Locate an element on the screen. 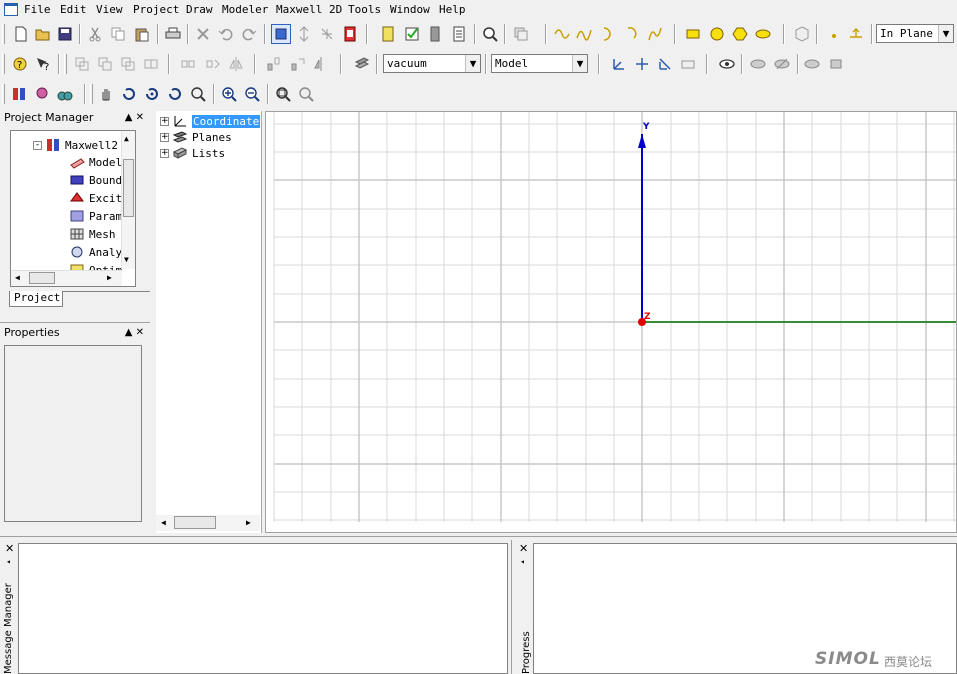 The height and width of the screenshot is (674, 957). material-icon is located at coordinates (362, 64).